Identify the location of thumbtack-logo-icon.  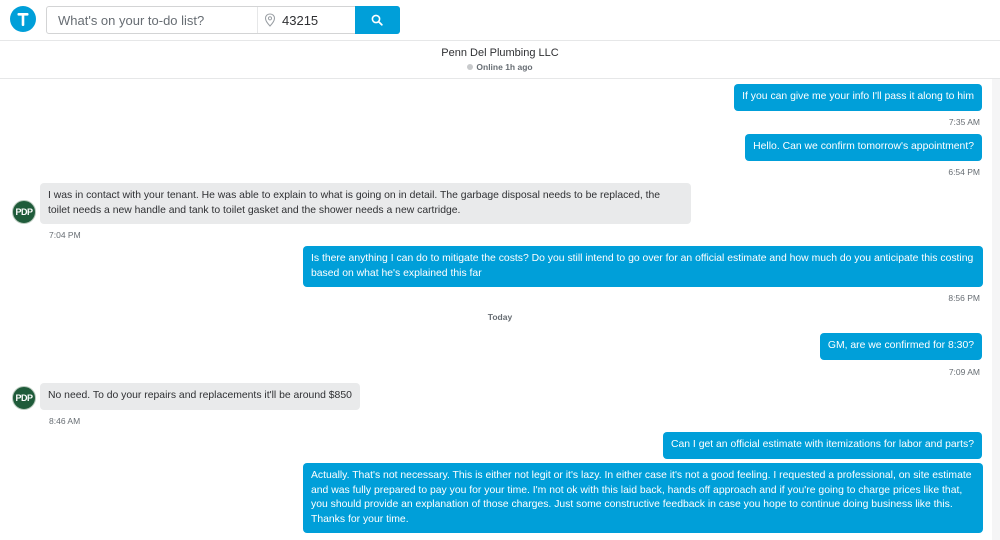
(23, 19).